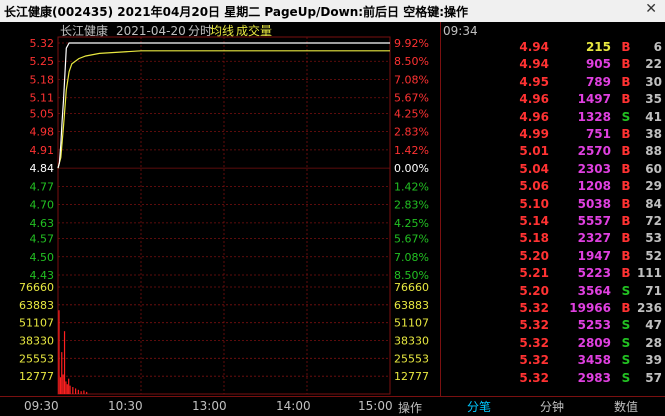 This screenshot has height=416, width=665. Describe the element at coordinates (598, 81) in the screenshot. I see `tick-volume: 789` at that location.